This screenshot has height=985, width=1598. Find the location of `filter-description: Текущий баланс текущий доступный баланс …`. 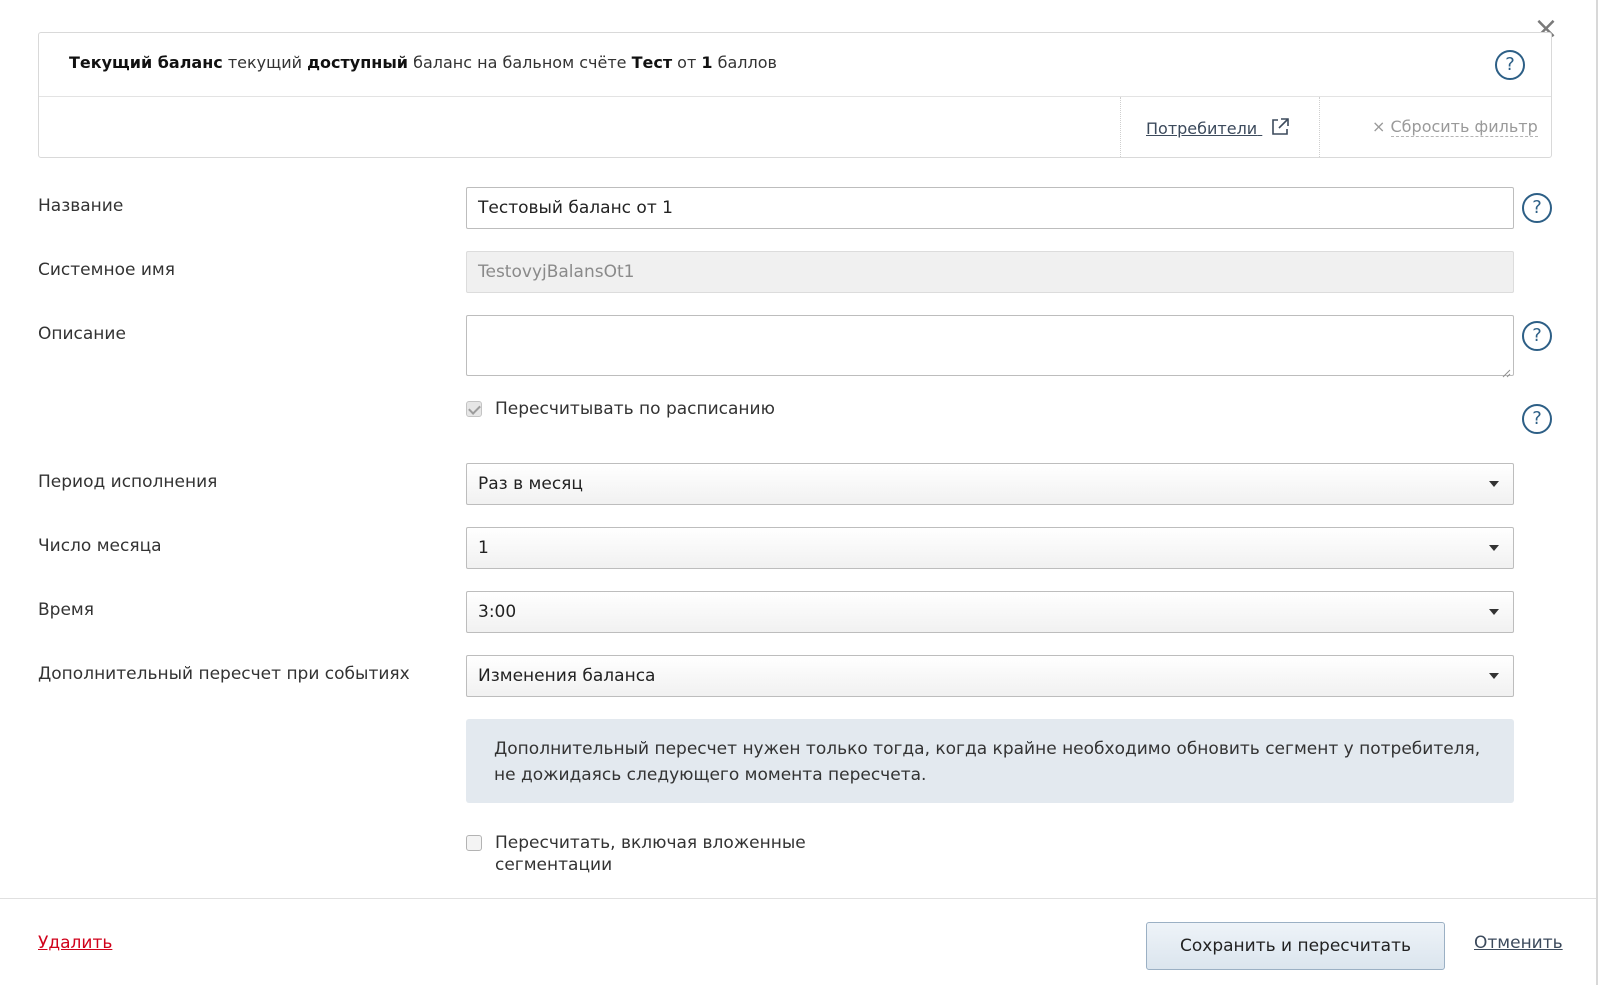

filter-description: Текущий баланс текущий доступный баланс … is located at coordinates (423, 62).